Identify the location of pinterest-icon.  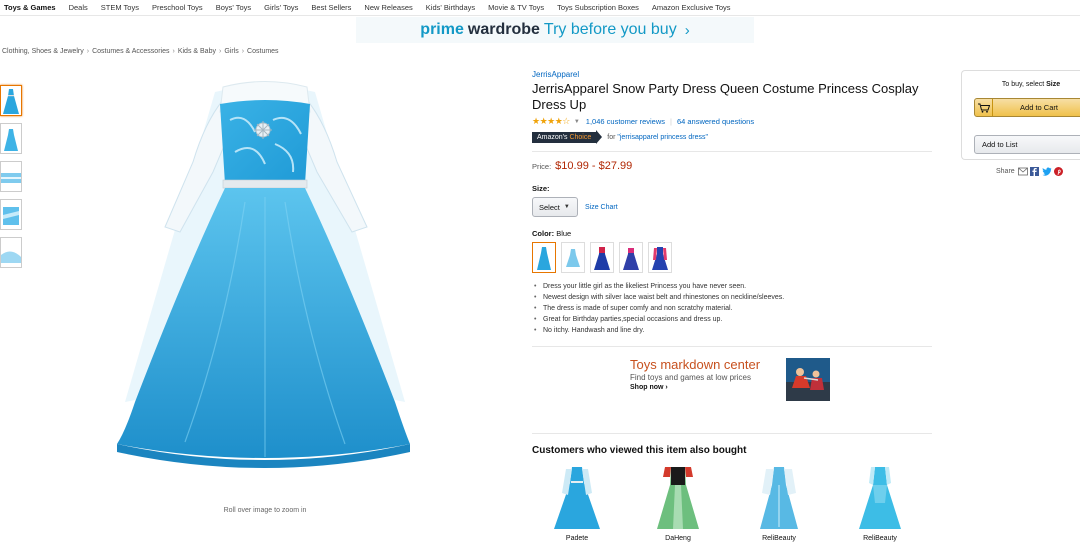
(1058, 171).